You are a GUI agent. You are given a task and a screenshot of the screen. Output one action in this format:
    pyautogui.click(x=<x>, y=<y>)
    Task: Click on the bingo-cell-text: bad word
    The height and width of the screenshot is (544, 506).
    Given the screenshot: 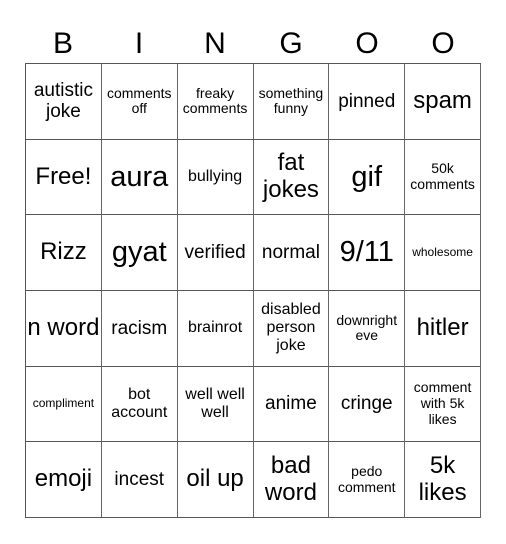 What is the action you would take?
    pyautogui.click(x=290, y=478)
    